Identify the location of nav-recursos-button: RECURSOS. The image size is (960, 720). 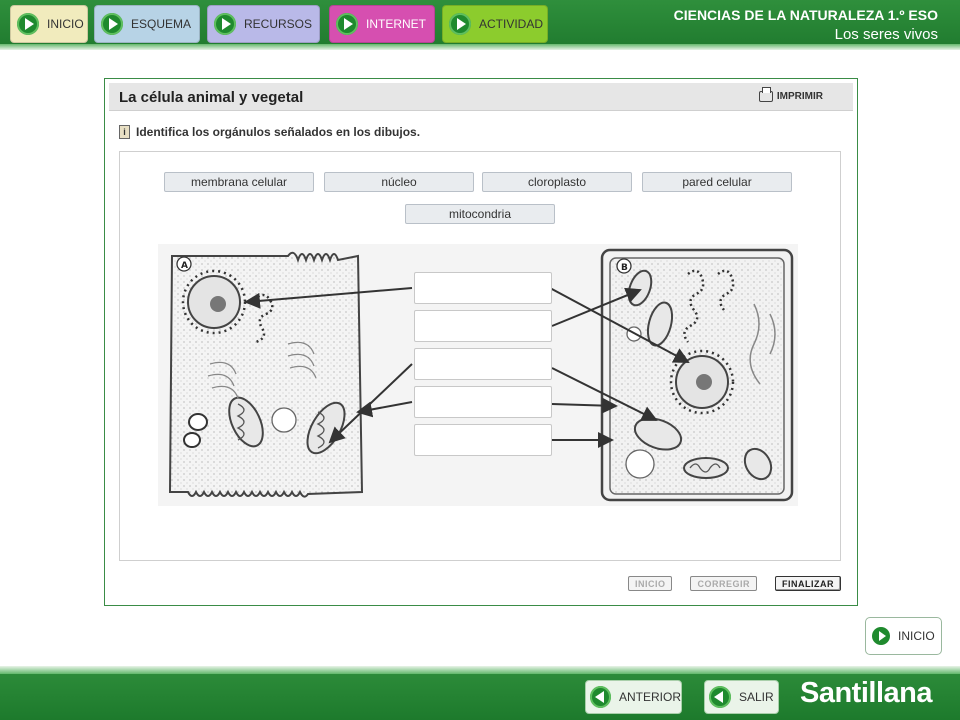
(263, 24).